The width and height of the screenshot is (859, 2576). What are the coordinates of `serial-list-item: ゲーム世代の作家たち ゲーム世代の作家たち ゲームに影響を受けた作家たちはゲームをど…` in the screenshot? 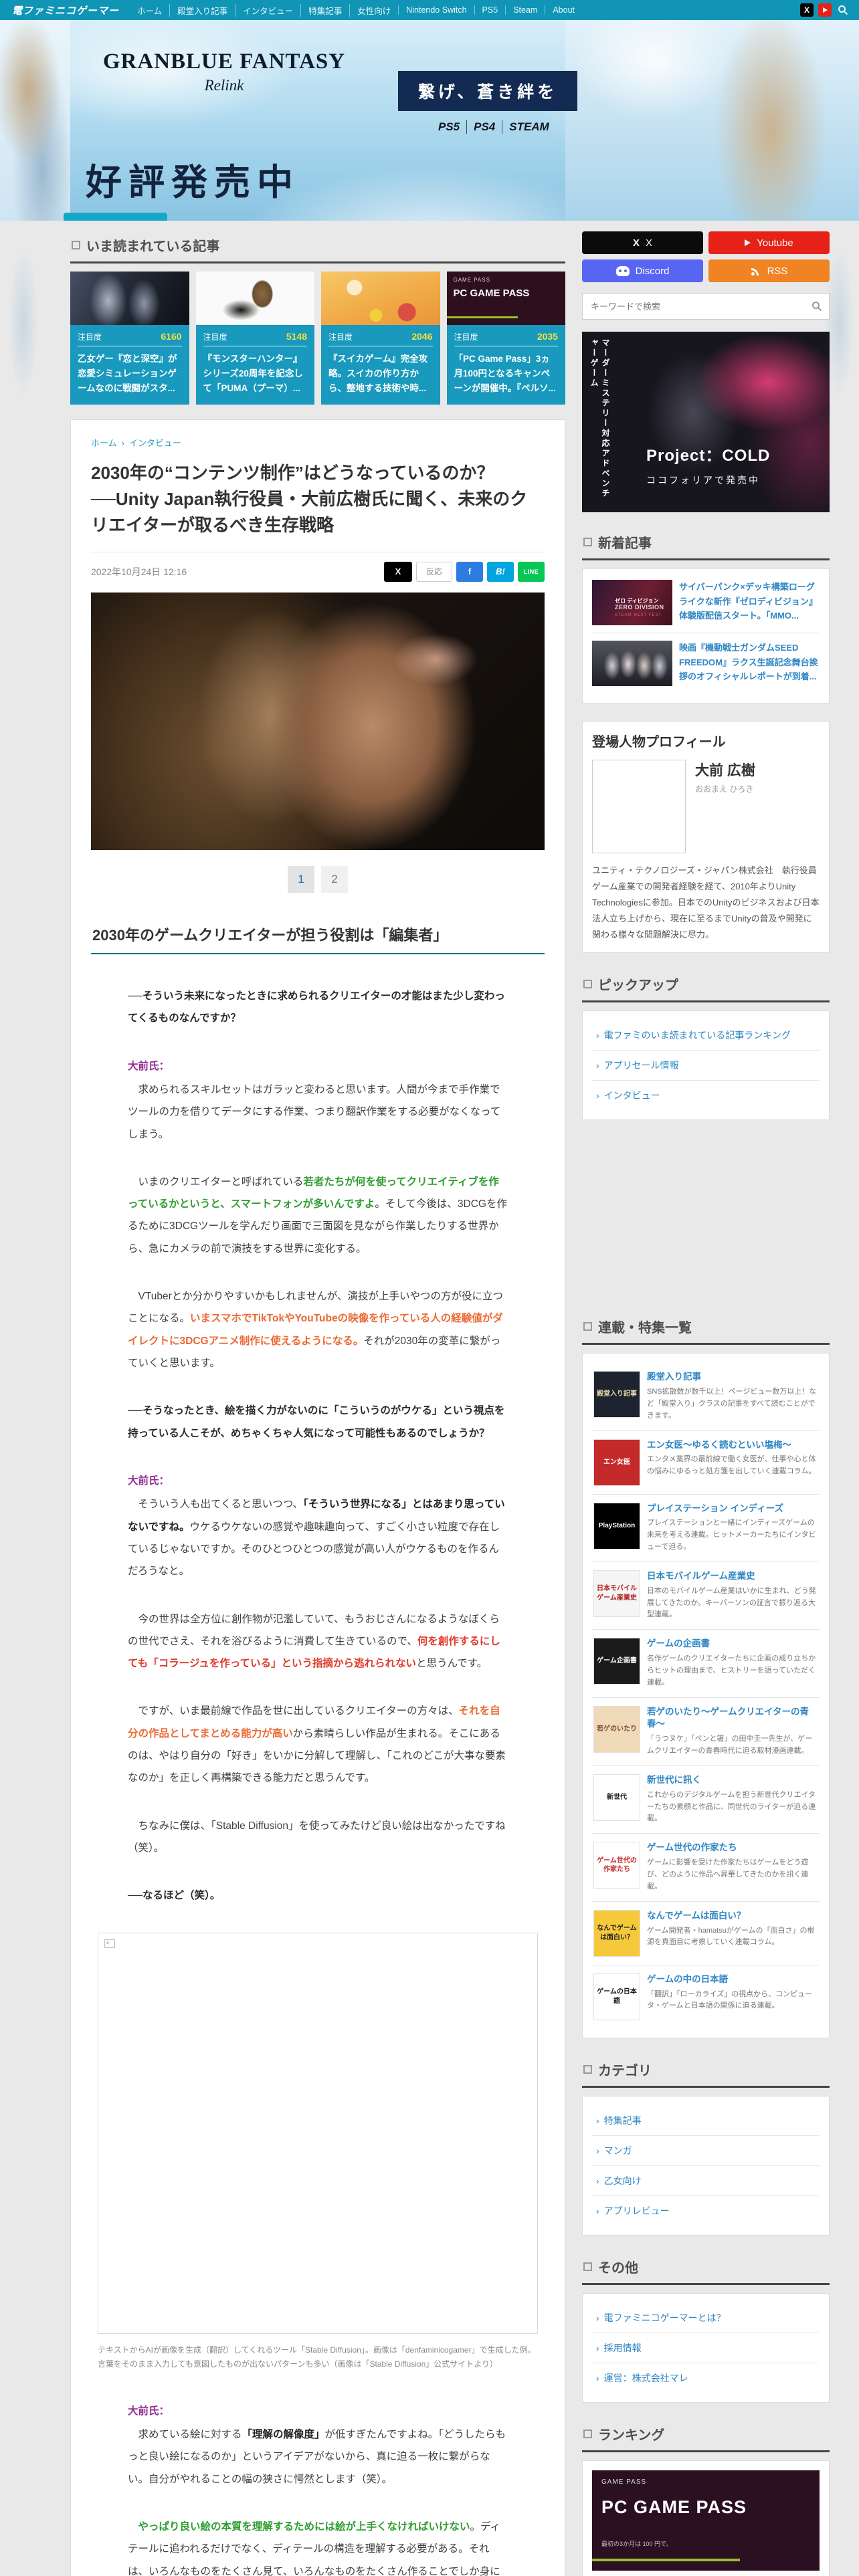 It's located at (706, 1867).